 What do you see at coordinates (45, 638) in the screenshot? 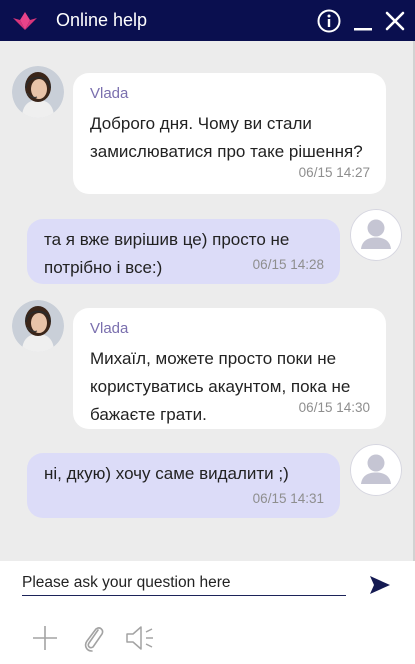
I see `add-icon` at bounding box center [45, 638].